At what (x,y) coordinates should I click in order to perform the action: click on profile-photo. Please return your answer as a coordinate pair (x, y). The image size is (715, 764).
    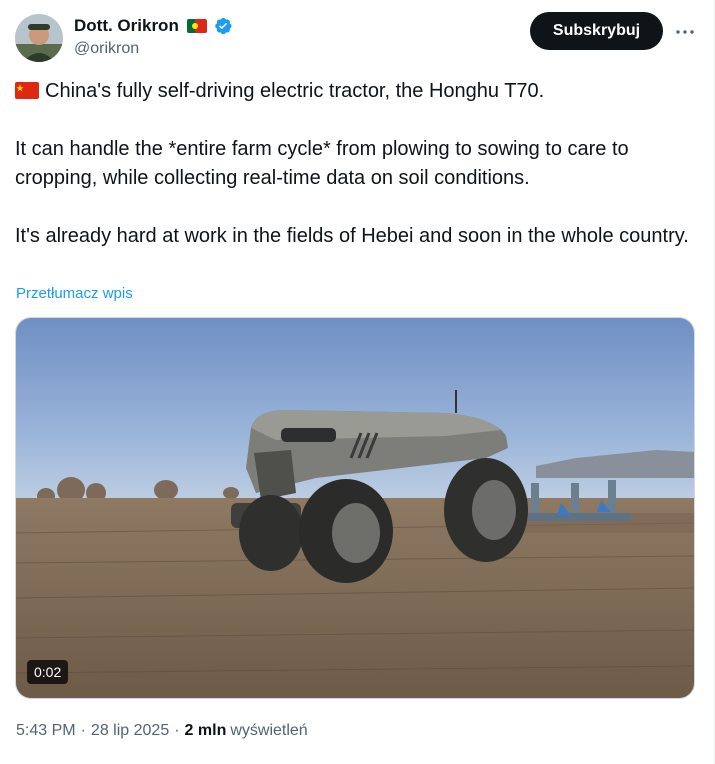
    Looking at the image, I should click on (39, 38).